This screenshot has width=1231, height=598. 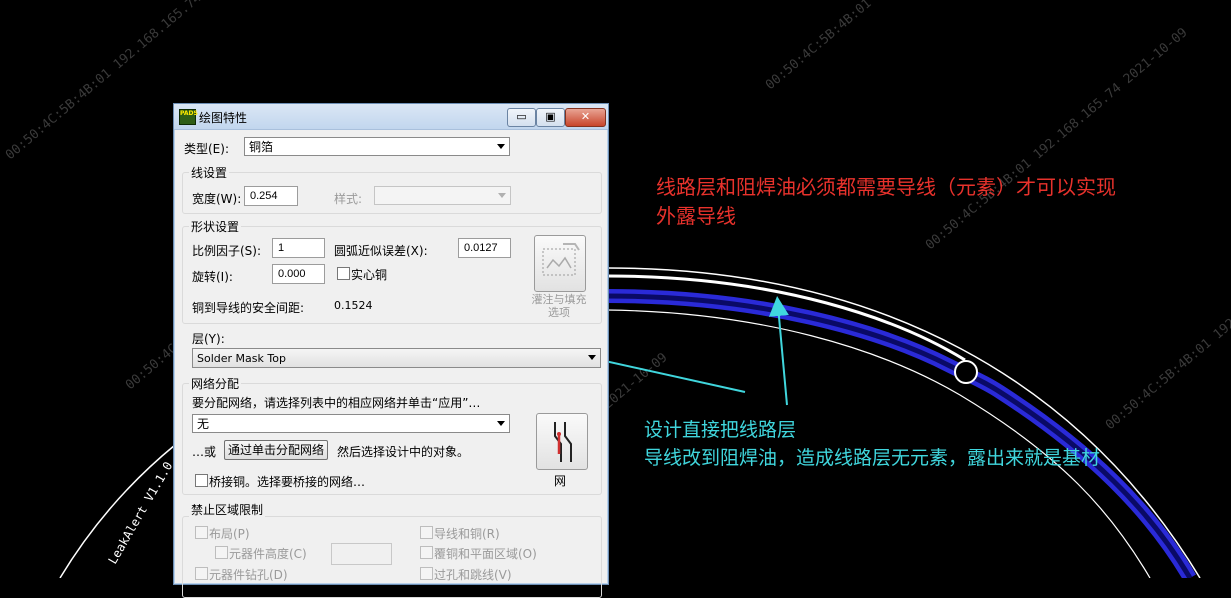 I want to click on solid-copper-checkbox, so click(x=343, y=273).